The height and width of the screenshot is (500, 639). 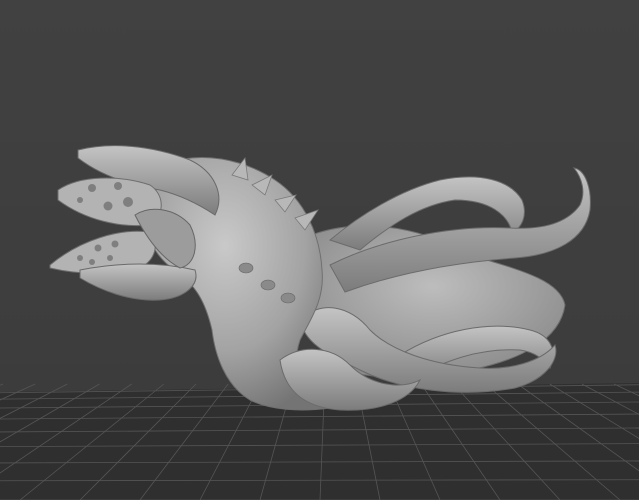 What do you see at coordinates (138, 282) in the screenshot?
I see `lower-jaw` at bounding box center [138, 282].